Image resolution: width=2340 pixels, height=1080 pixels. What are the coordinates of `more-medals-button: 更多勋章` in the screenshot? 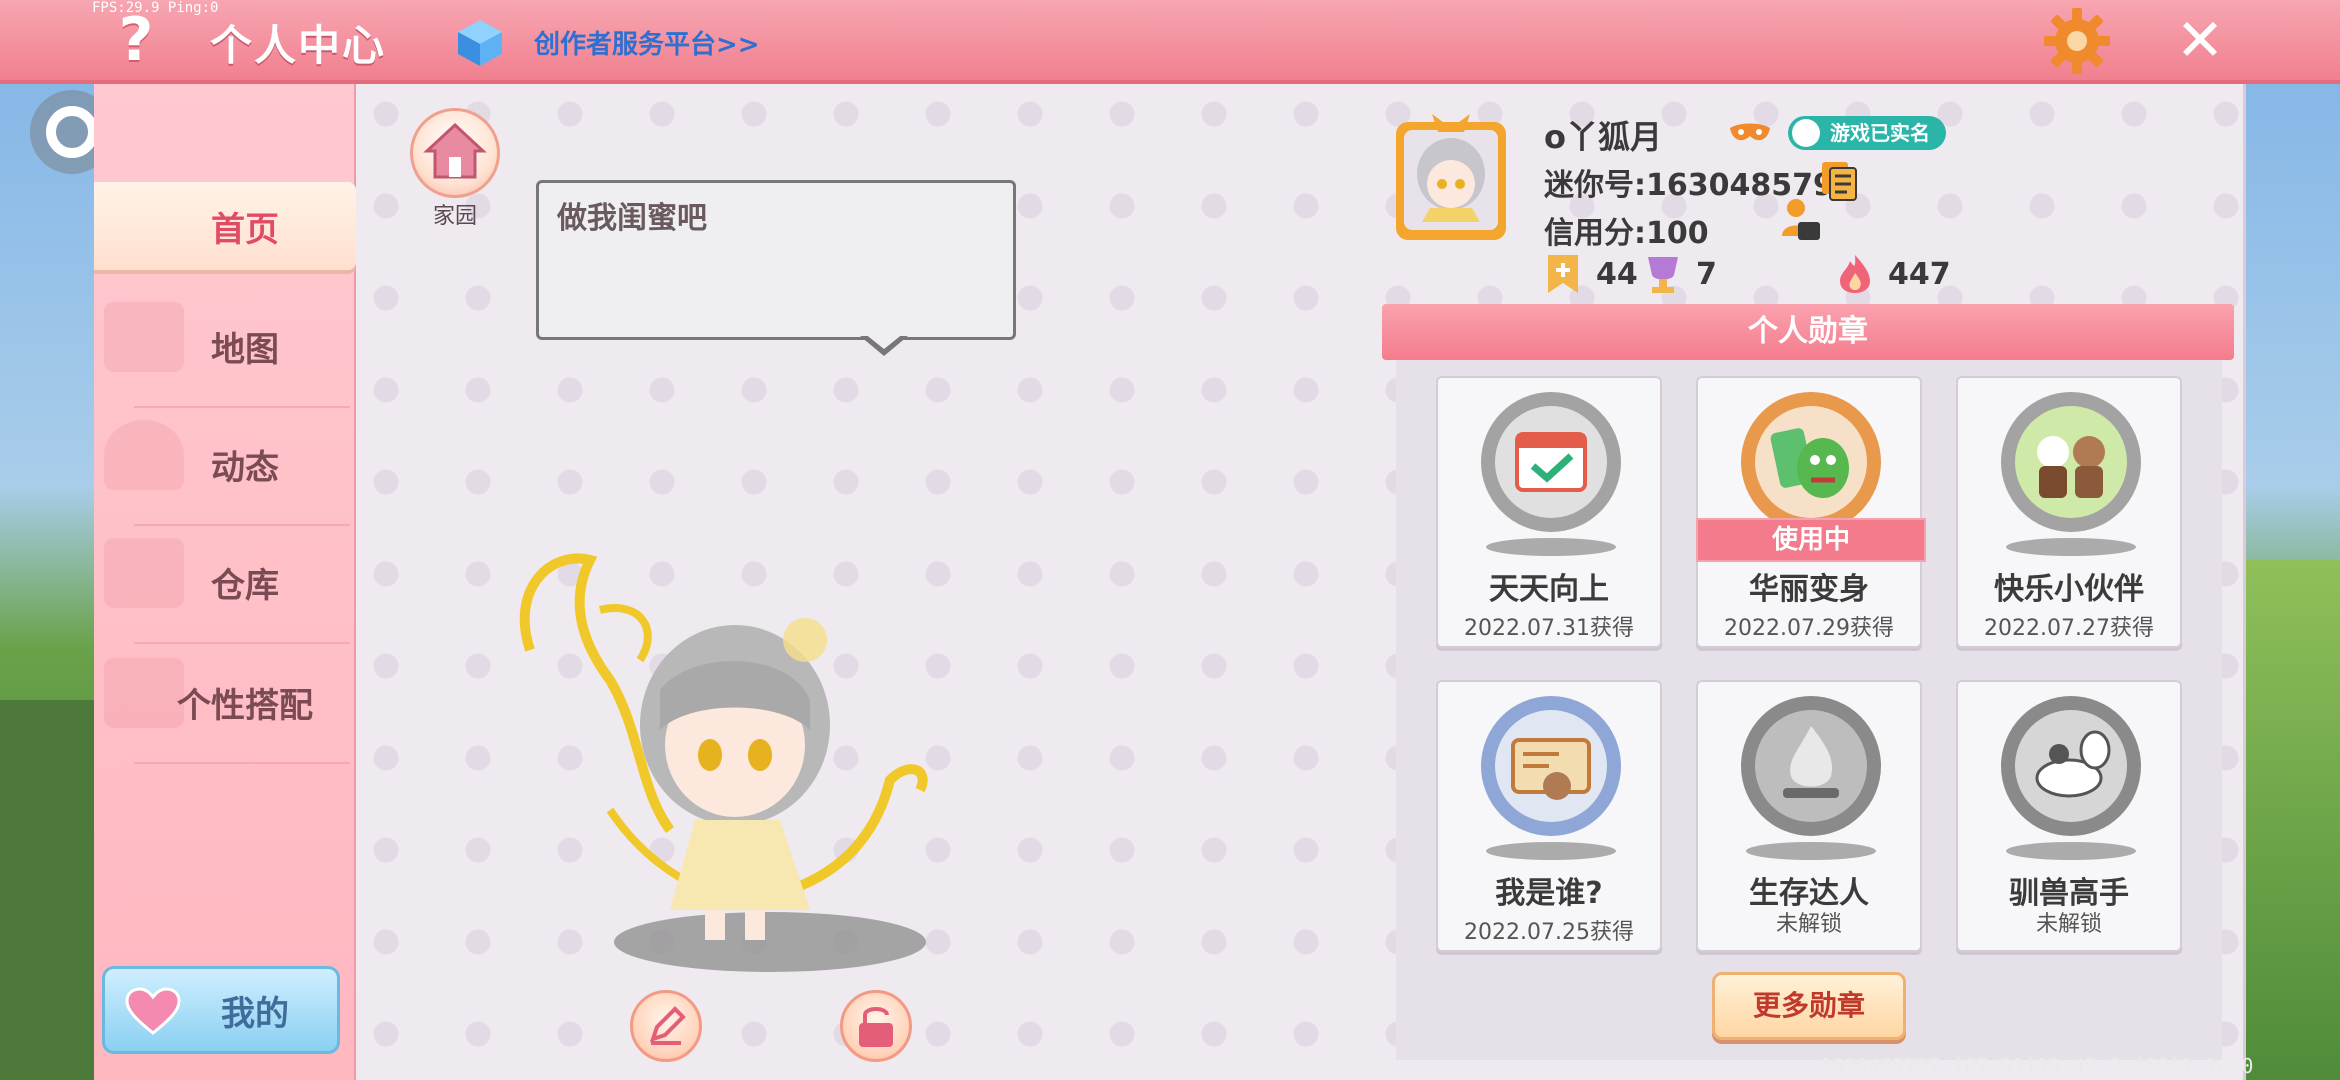 It's located at (1809, 1006).